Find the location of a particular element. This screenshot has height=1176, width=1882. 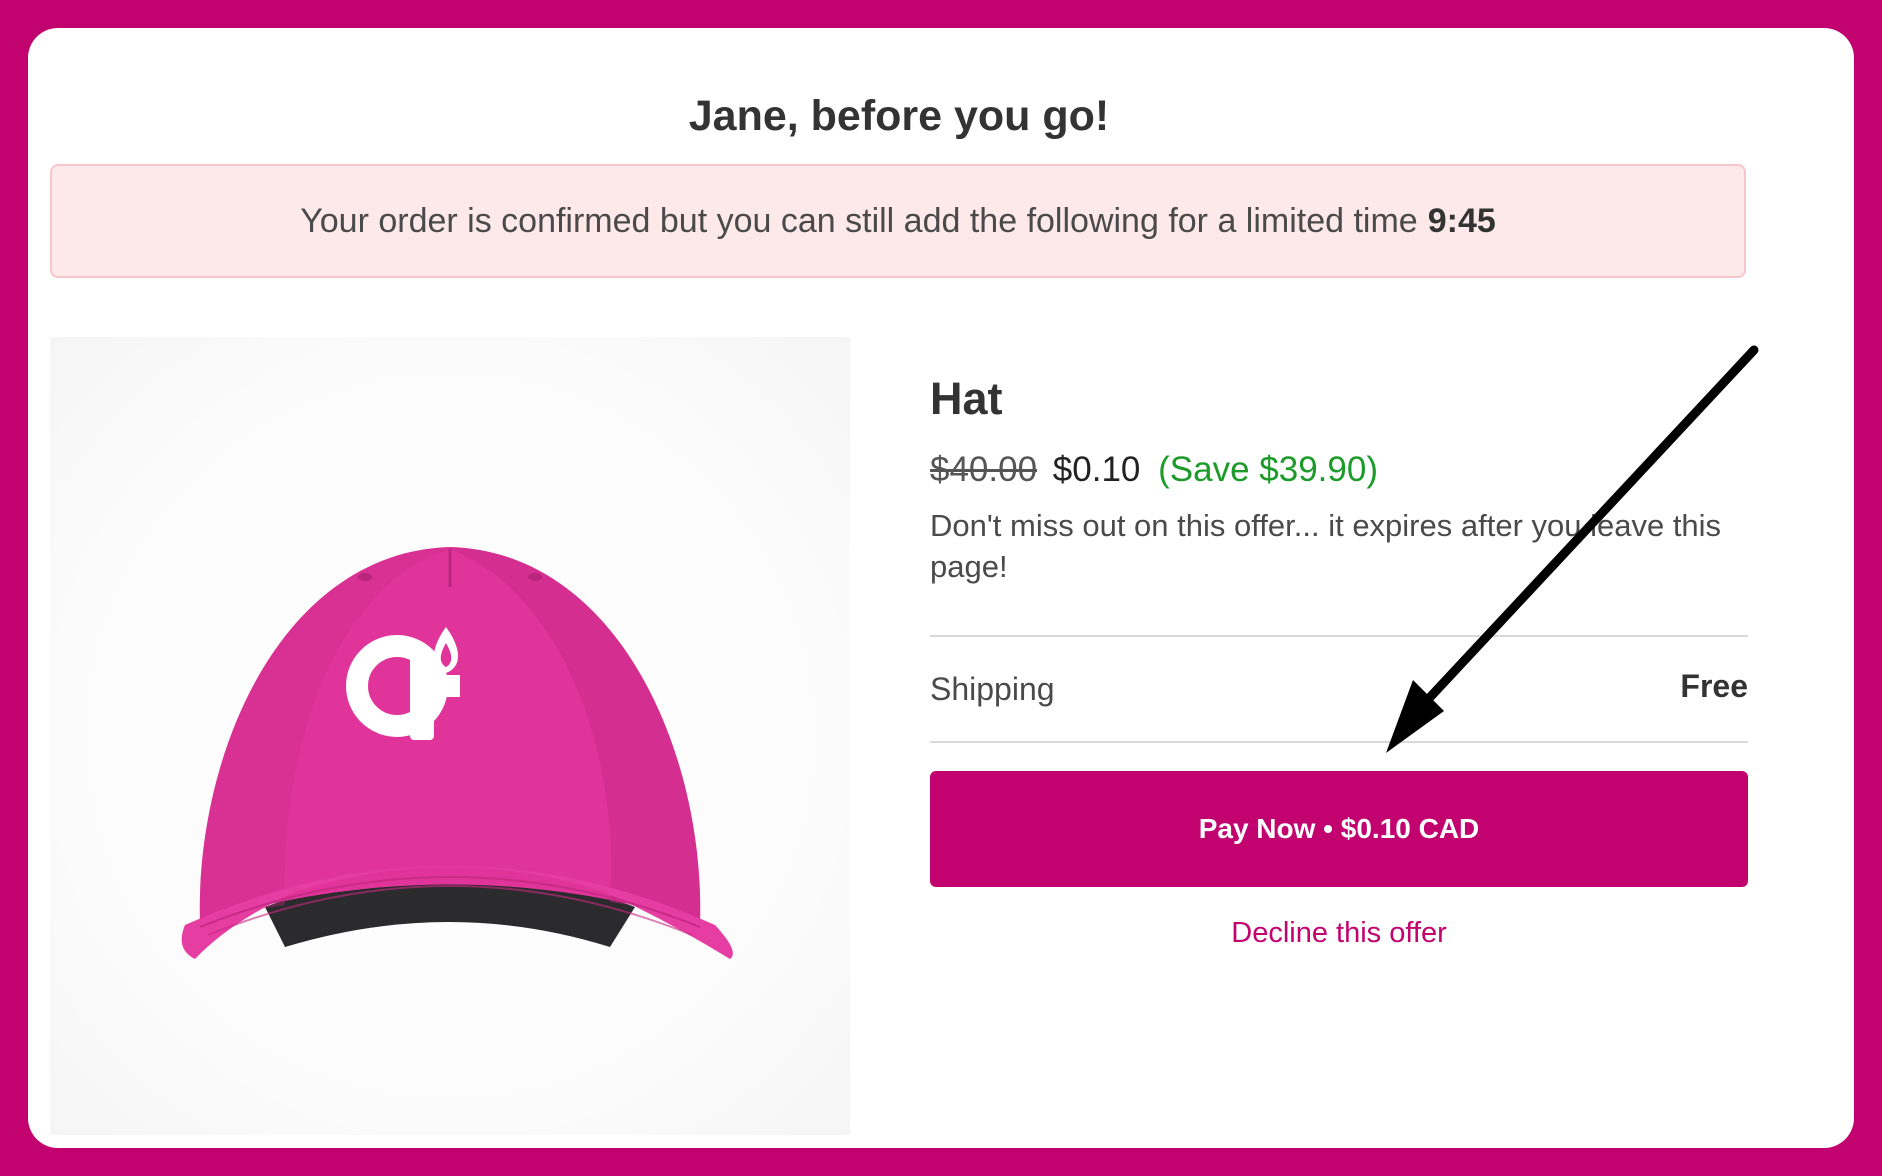

shipping-label: Shipping is located at coordinates (992, 688).